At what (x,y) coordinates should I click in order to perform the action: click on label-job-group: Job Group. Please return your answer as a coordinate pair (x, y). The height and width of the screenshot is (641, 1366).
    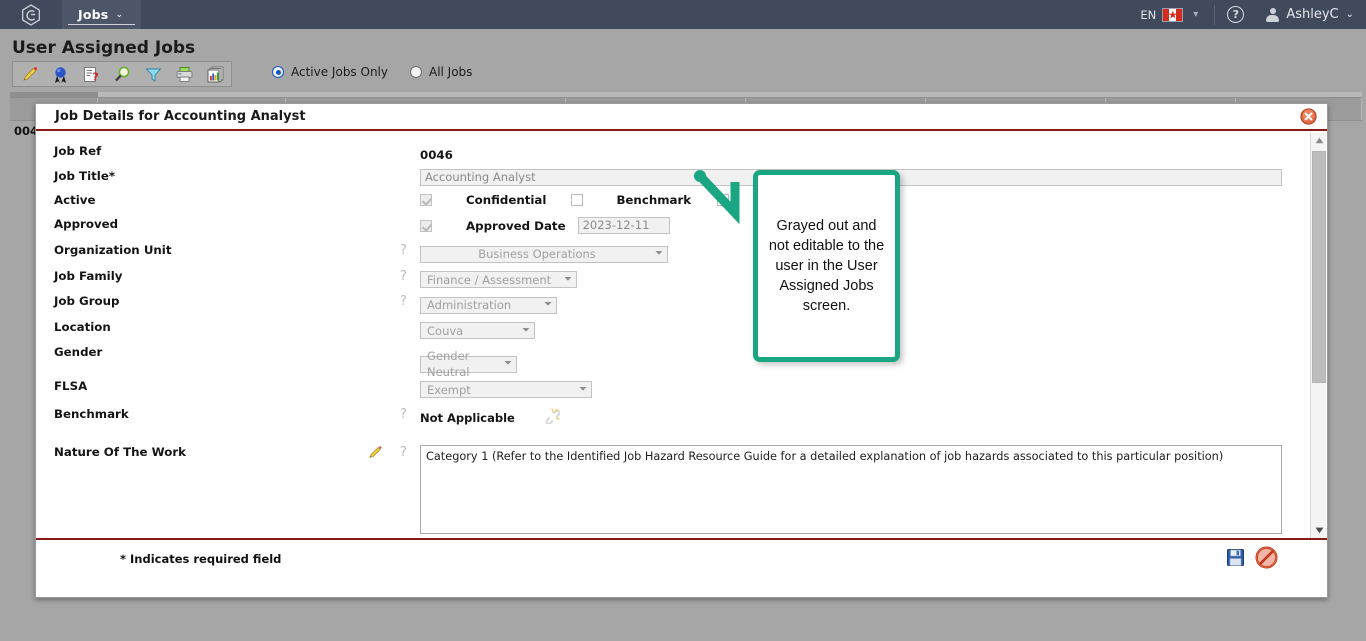
    Looking at the image, I should click on (87, 301).